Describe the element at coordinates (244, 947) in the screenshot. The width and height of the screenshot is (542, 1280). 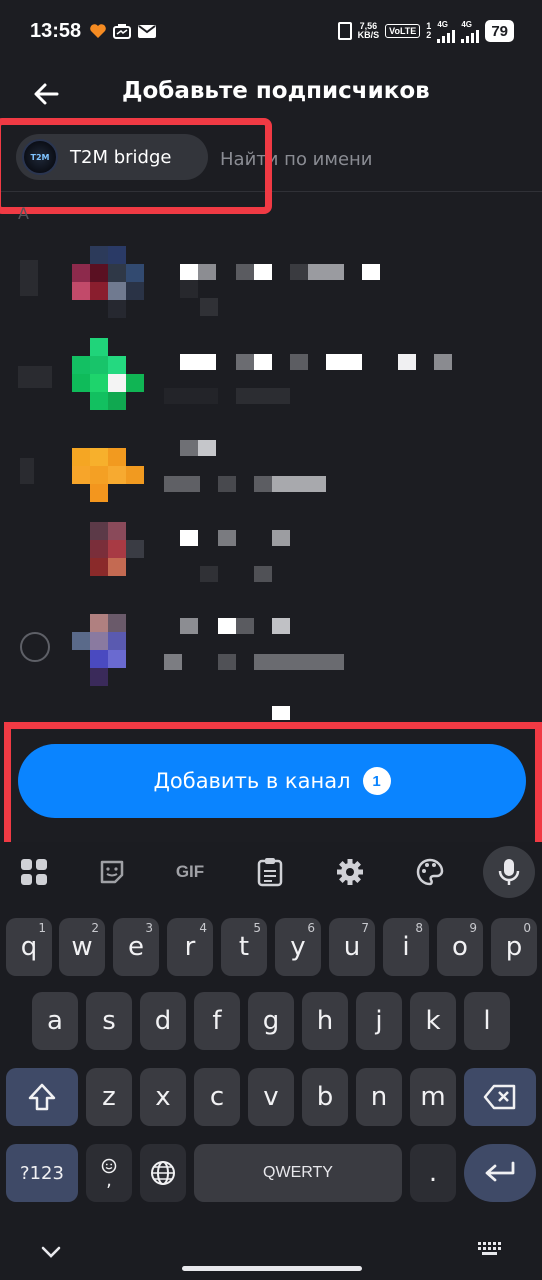
I see `key-t: t5` at that location.